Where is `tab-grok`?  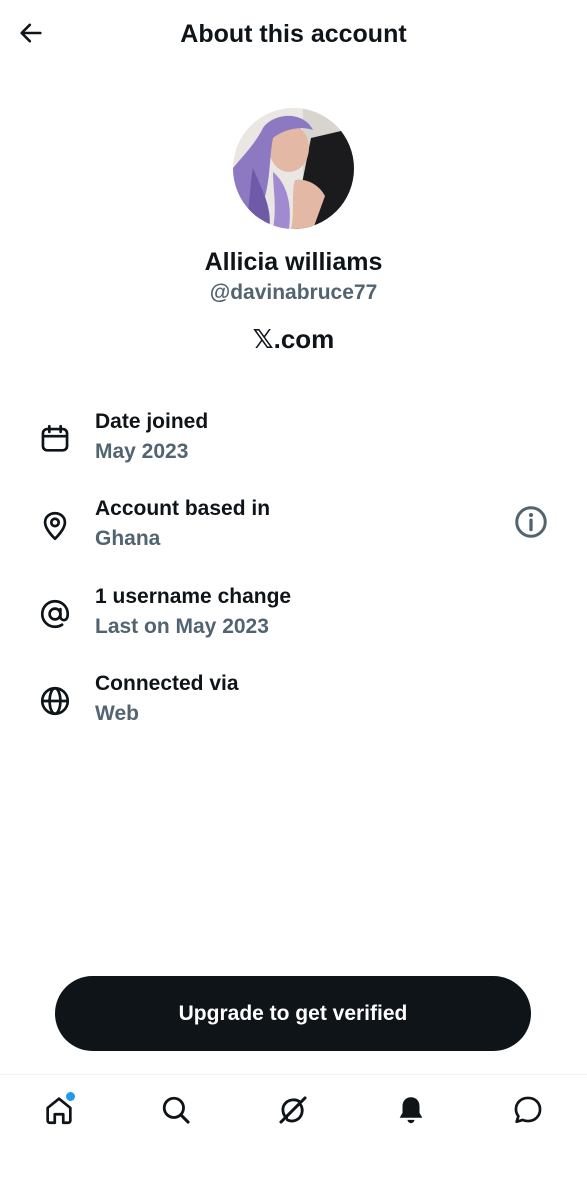
tab-grok is located at coordinates (293, 1110).